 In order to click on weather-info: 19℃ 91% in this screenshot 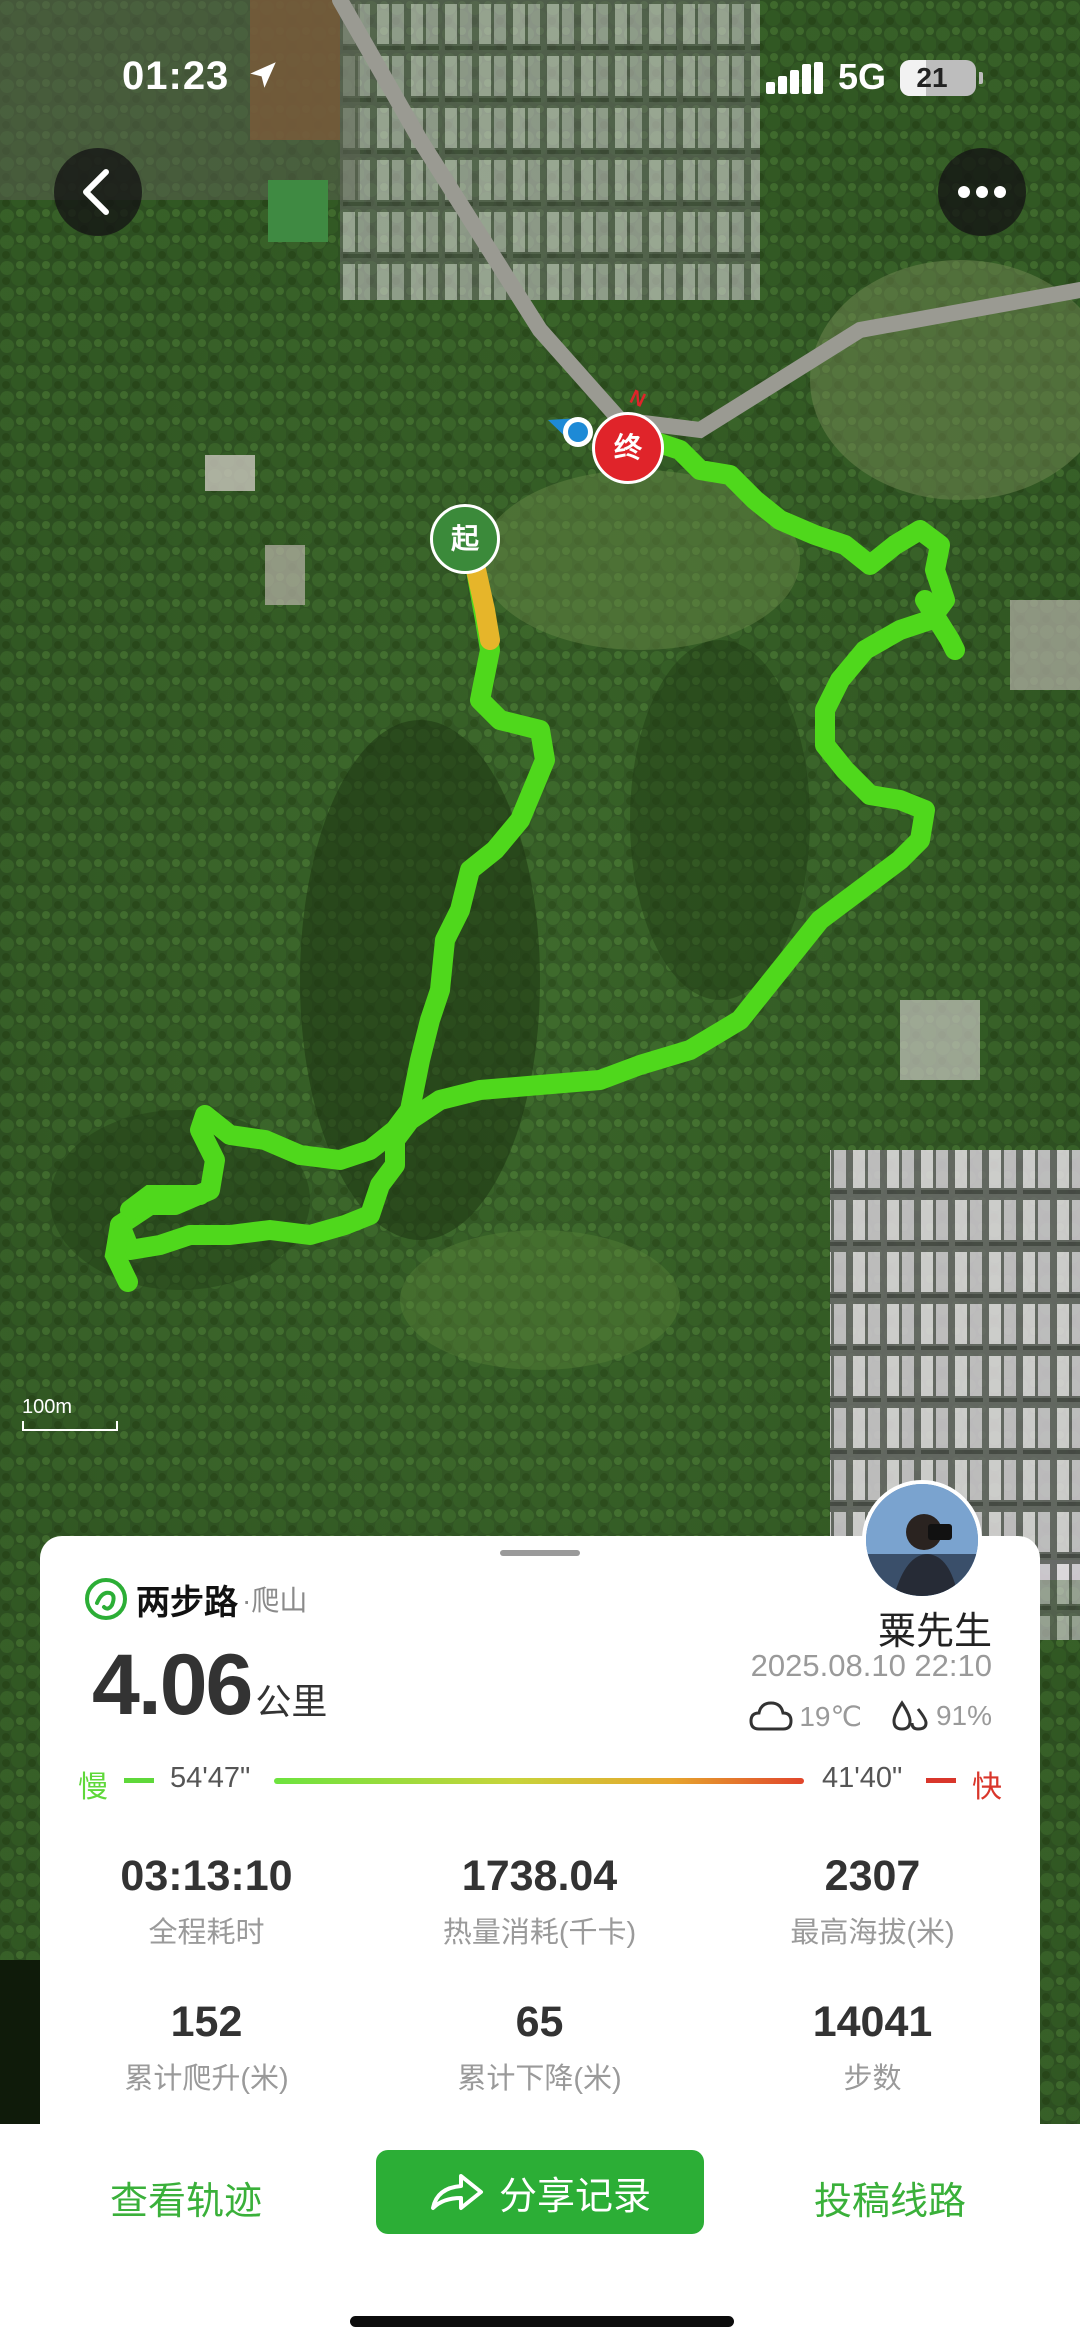, I will do `click(870, 1716)`.